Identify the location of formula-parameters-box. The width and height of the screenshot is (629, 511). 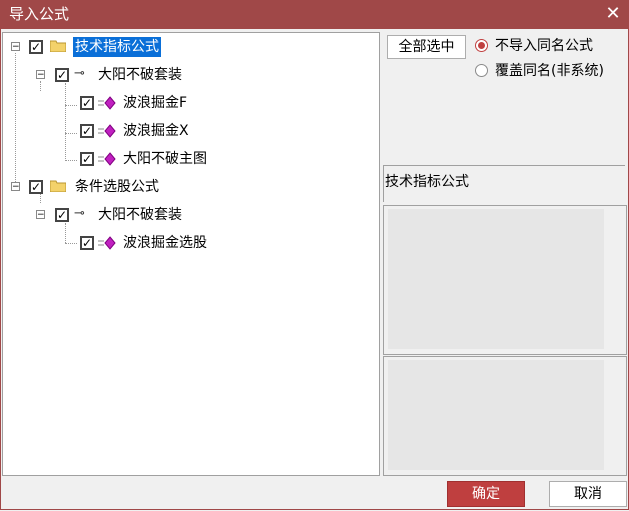
(505, 416).